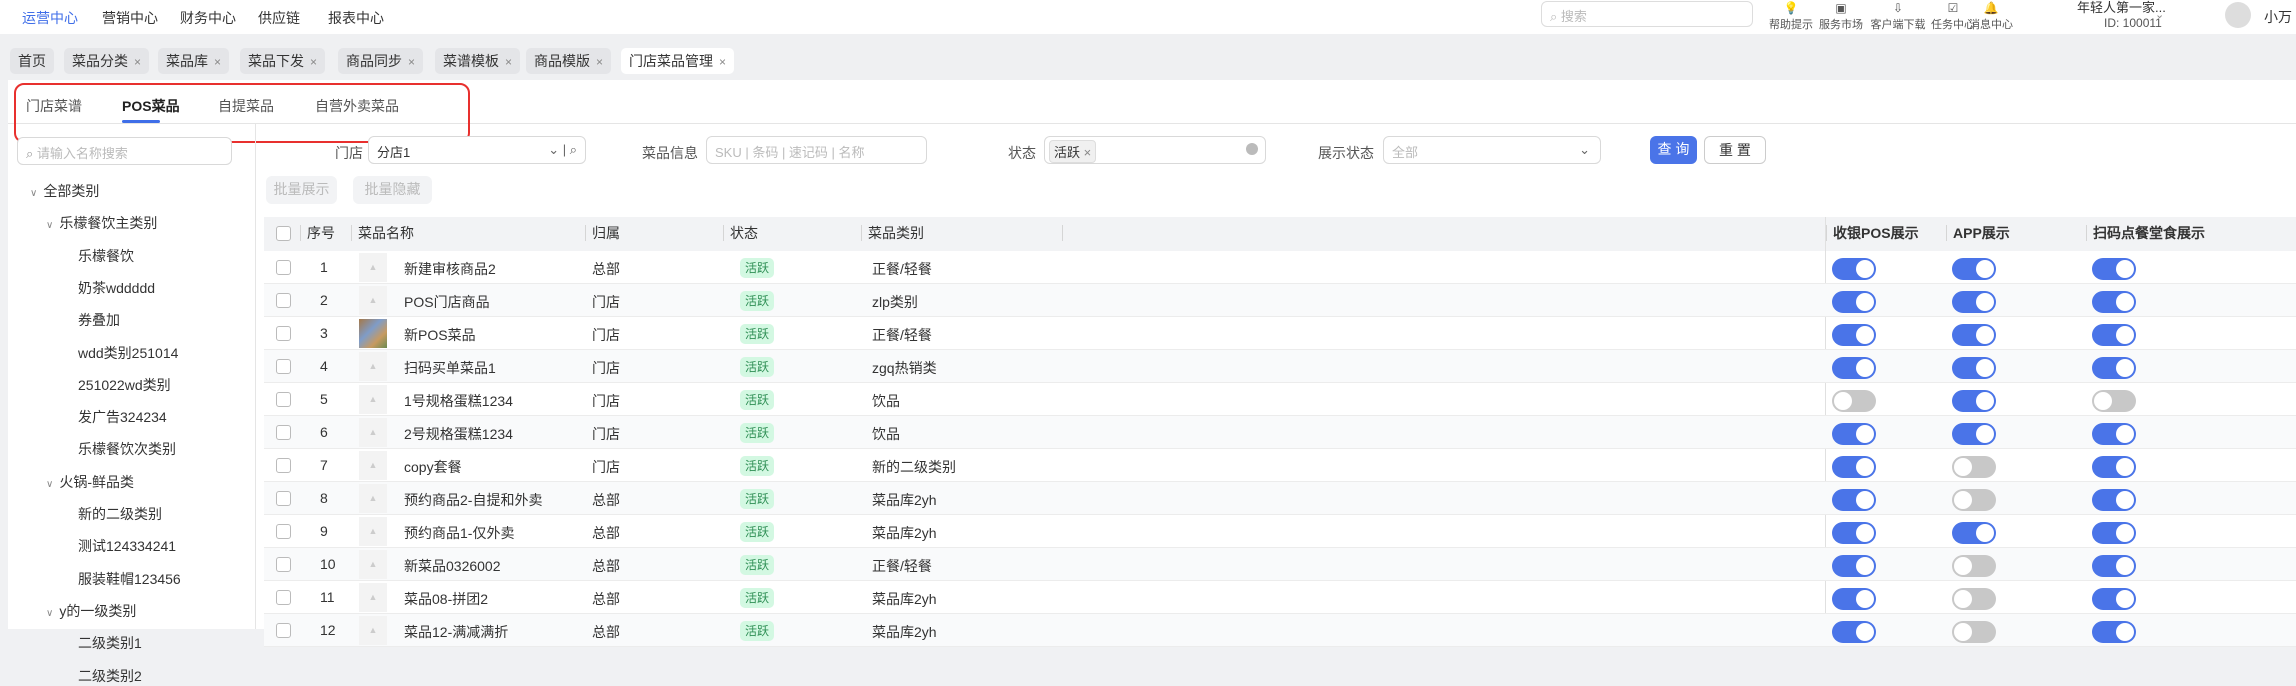 The image size is (2296, 686). What do you see at coordinates (440, 335) in the screenshot?
I see `dish-name: 新POS菜品` at bounding box center [440, 335].